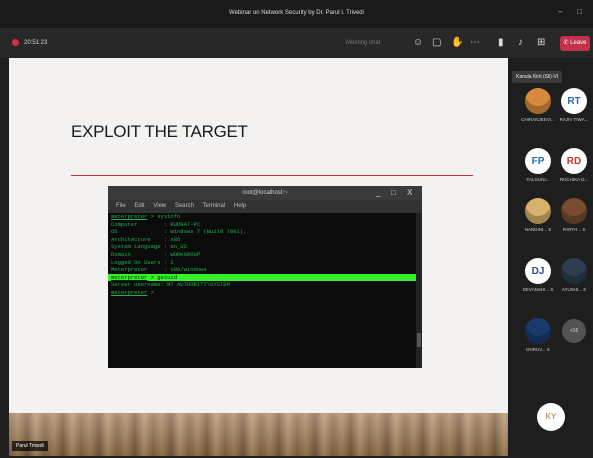 The height and width of the screenshot is (458, 593). I want to click on terminal-minimize-button: _, so click(378, 192).